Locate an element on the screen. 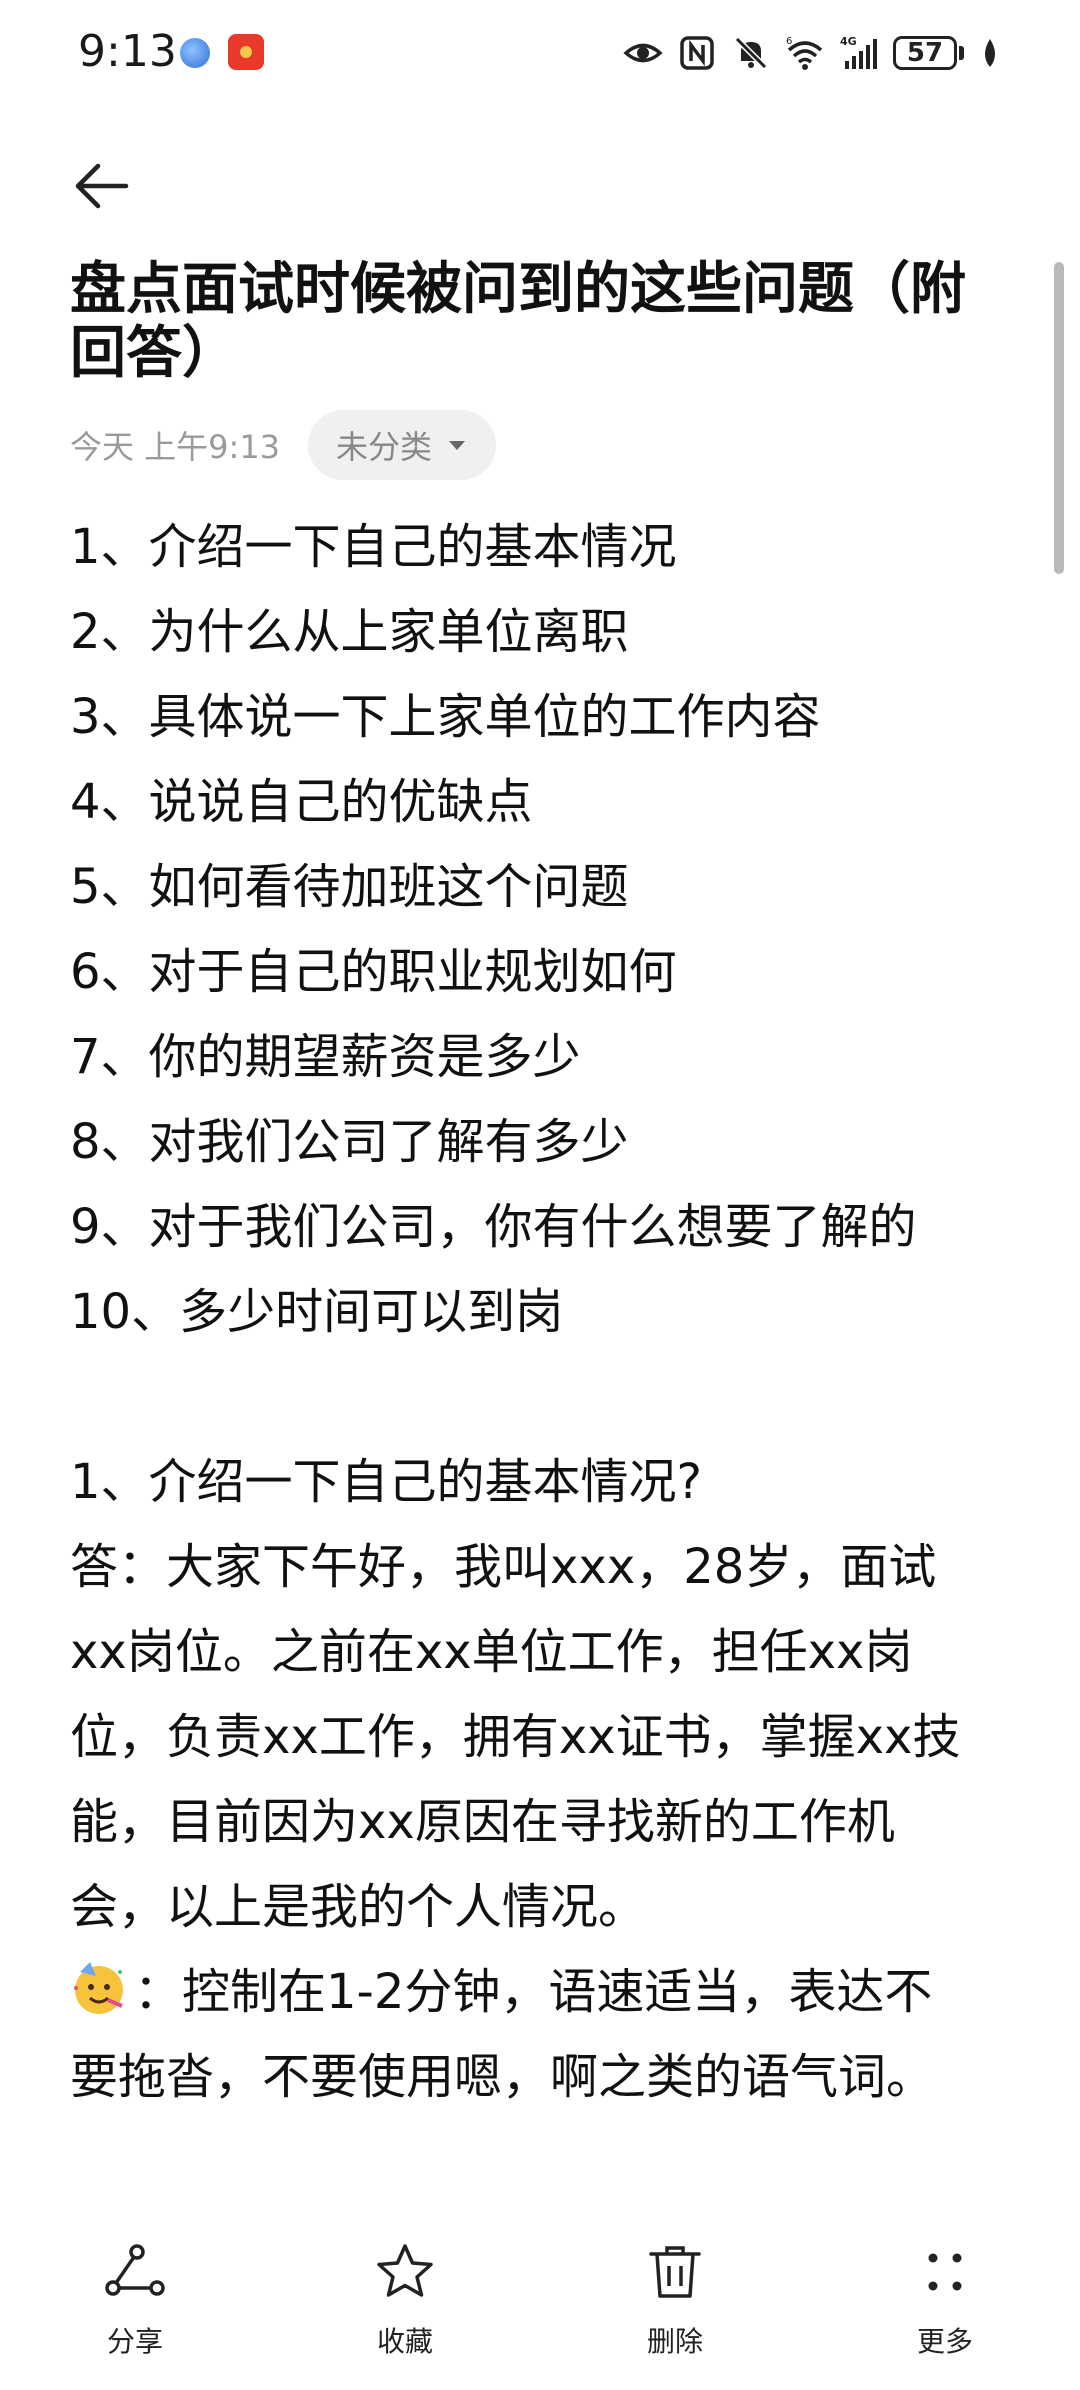  category-dropdown: 未分类 is located at coordinates (402, 445).